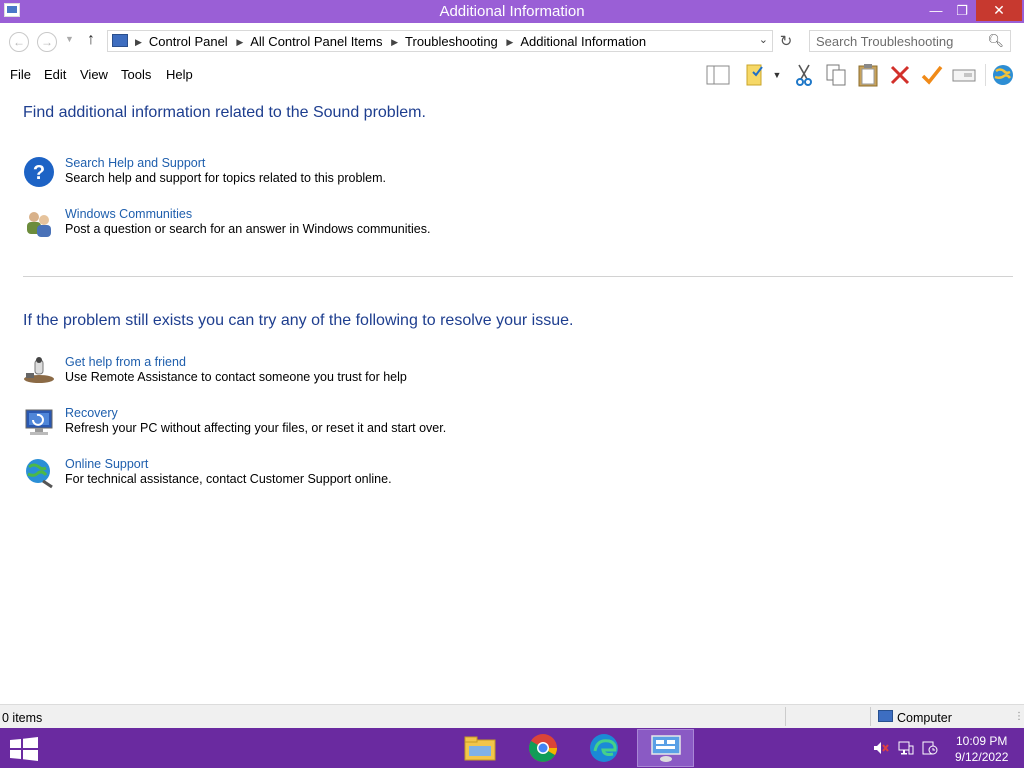  I want to click on start-button, so click(24, 749).